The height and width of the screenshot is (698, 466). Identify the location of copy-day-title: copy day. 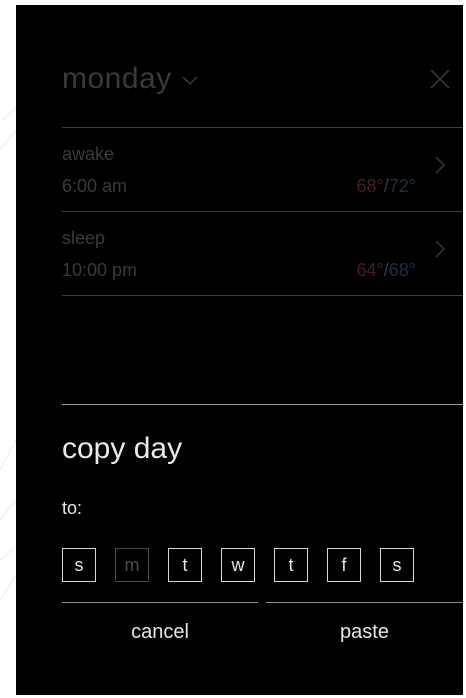
(122, 448).